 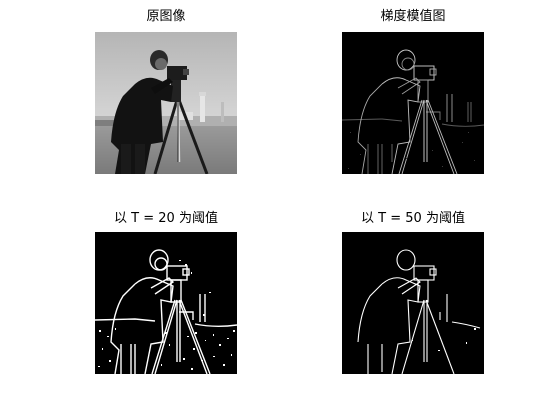 I want to click on threshold-50-image, so click(x=413, y=303).